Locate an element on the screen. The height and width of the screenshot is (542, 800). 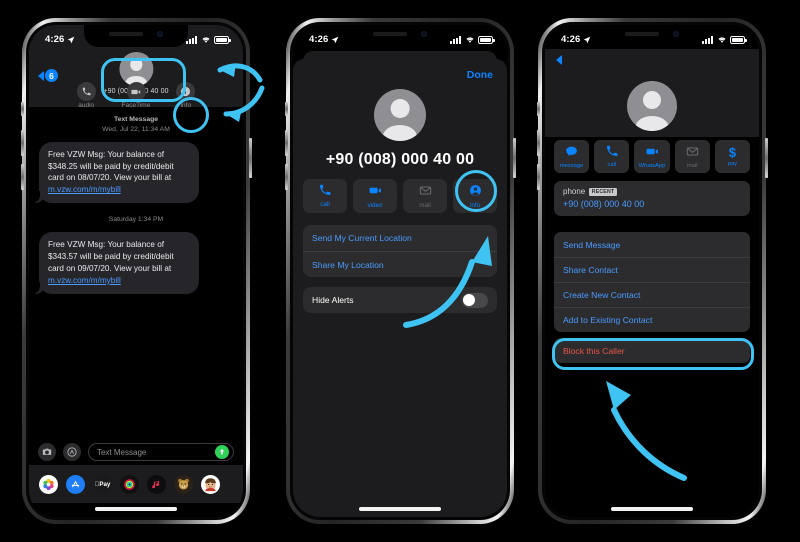
hide-alerts-label: Hide Alerts is located at coordinates (333, 300).